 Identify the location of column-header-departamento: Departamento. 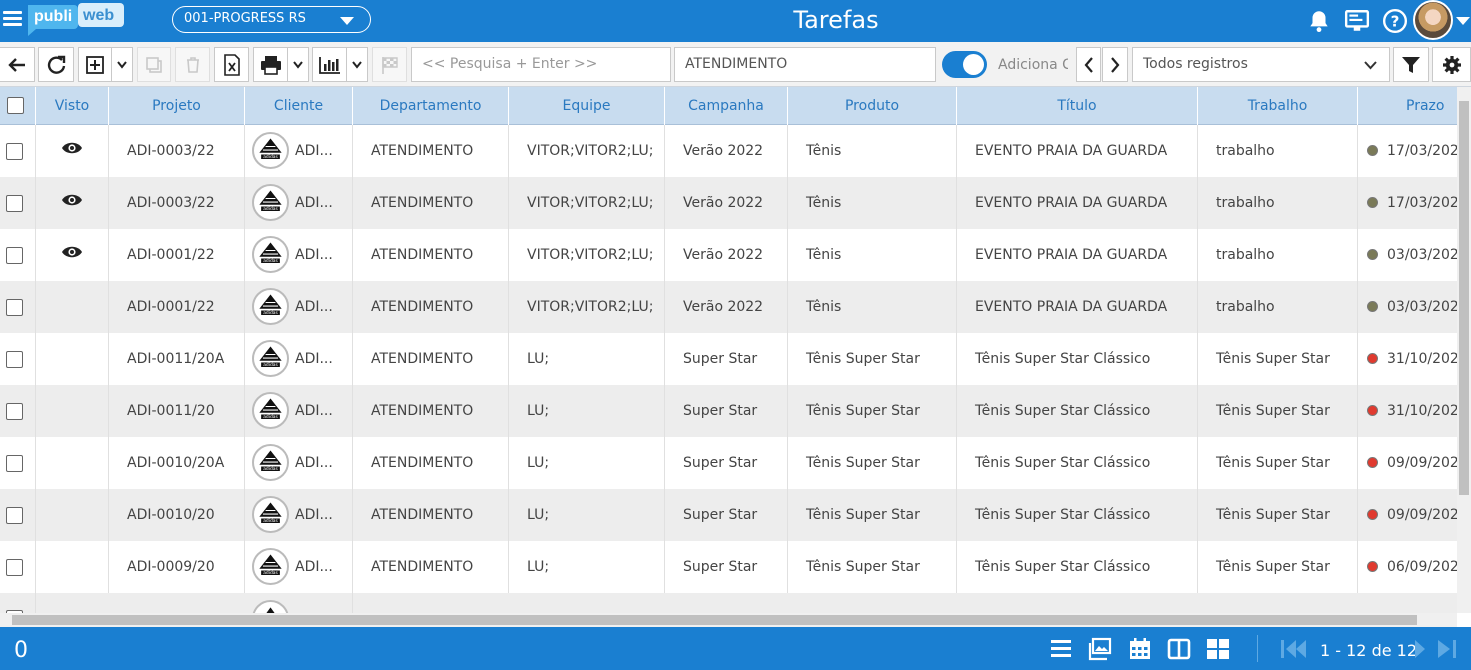
(431, 106).